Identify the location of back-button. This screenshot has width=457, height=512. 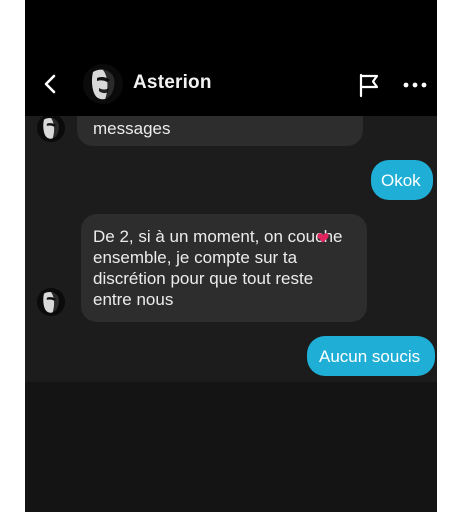
(51, 84).